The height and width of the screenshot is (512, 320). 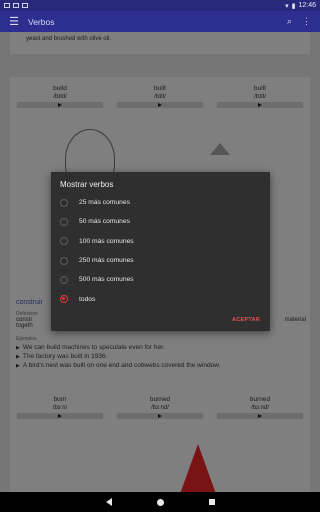 I want to click on definition-text-tail: material, so click(x=295, y=320).